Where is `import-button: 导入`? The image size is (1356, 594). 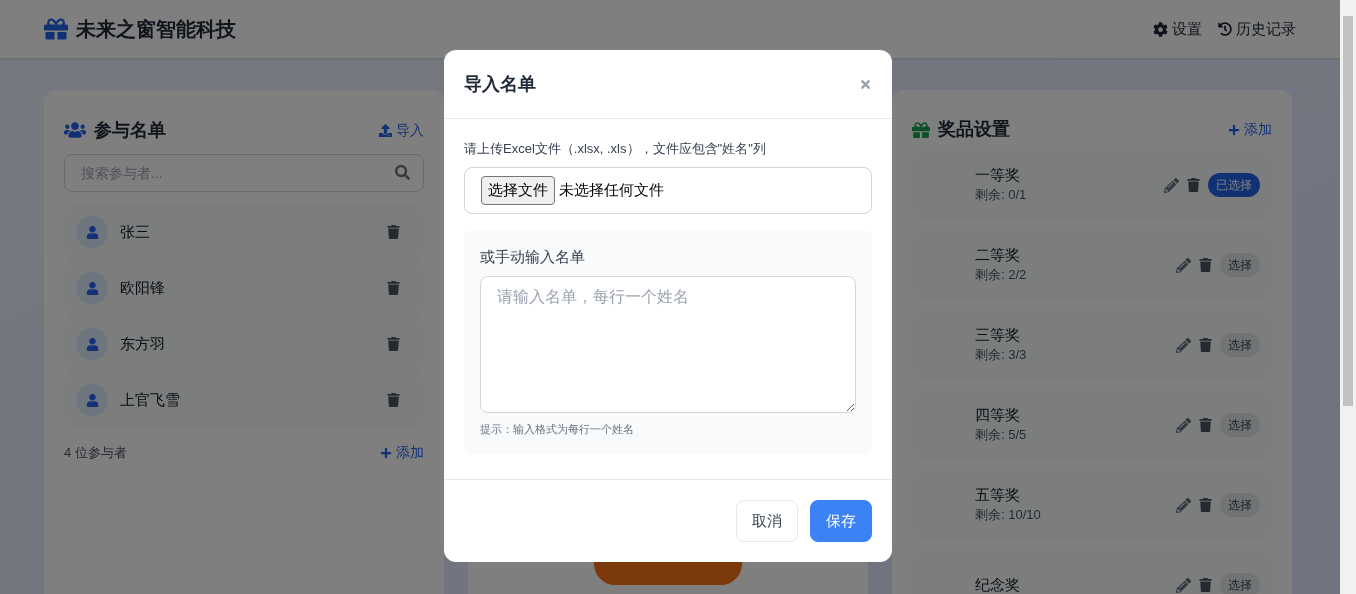 import-button: 导入 is located at coordinates (401, 130).